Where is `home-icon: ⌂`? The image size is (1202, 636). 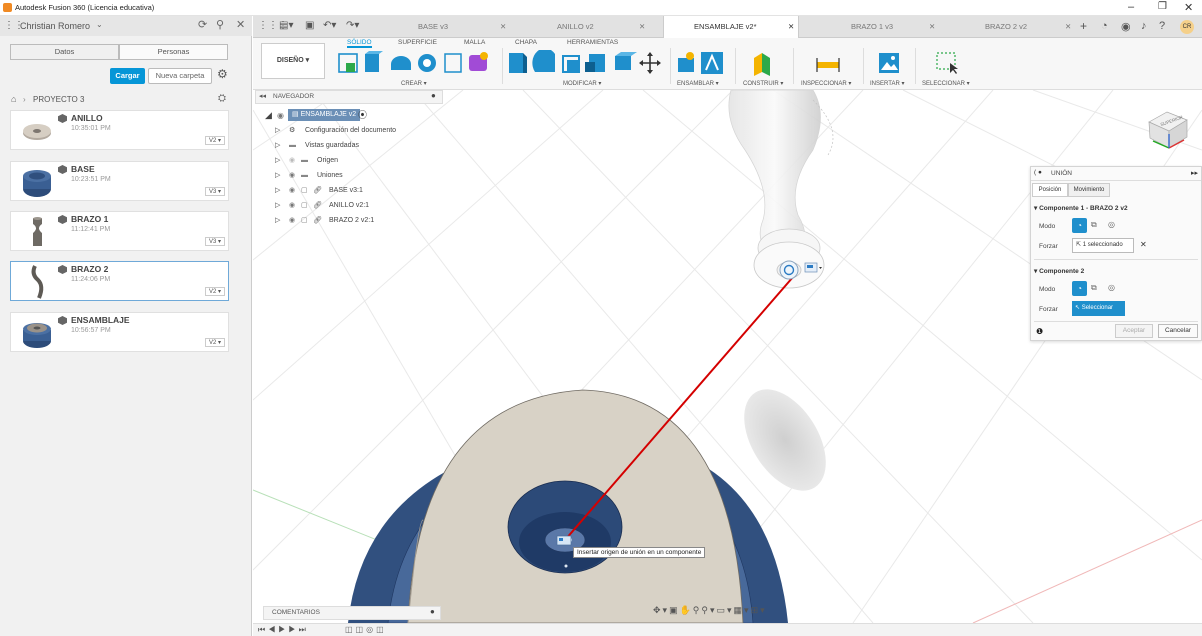 home-icon: ⌂ is located at coordinates (13, 99).